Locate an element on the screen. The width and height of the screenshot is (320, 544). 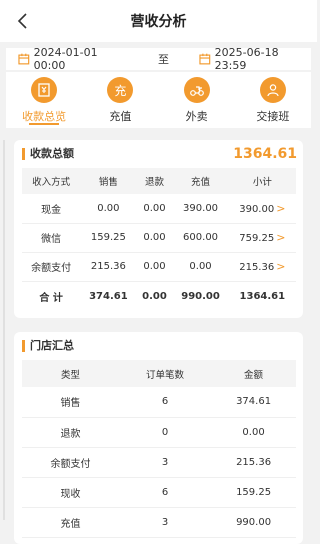
end-date: 2025-06-18 23:59 is located at coordinates (255, 59).